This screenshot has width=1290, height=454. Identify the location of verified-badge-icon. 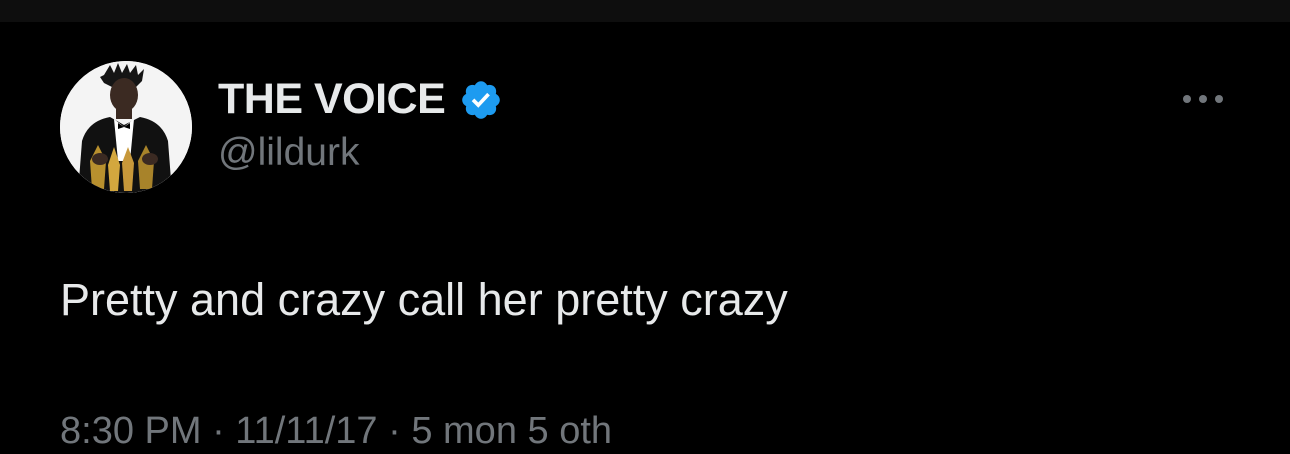
(481, 100).